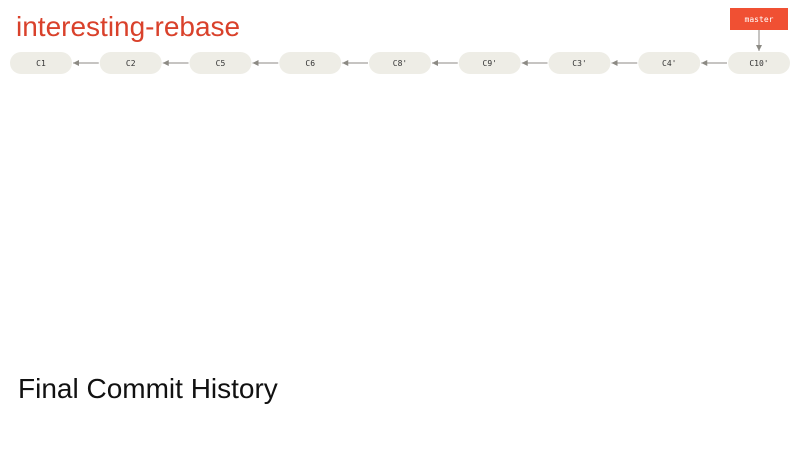 The width and height of the screenshot is (800, 466). What do you see at coordinates (148, 388) in the screenshot?
I see `figure-caption: Final Commit History` at bounding box center [148, 388].